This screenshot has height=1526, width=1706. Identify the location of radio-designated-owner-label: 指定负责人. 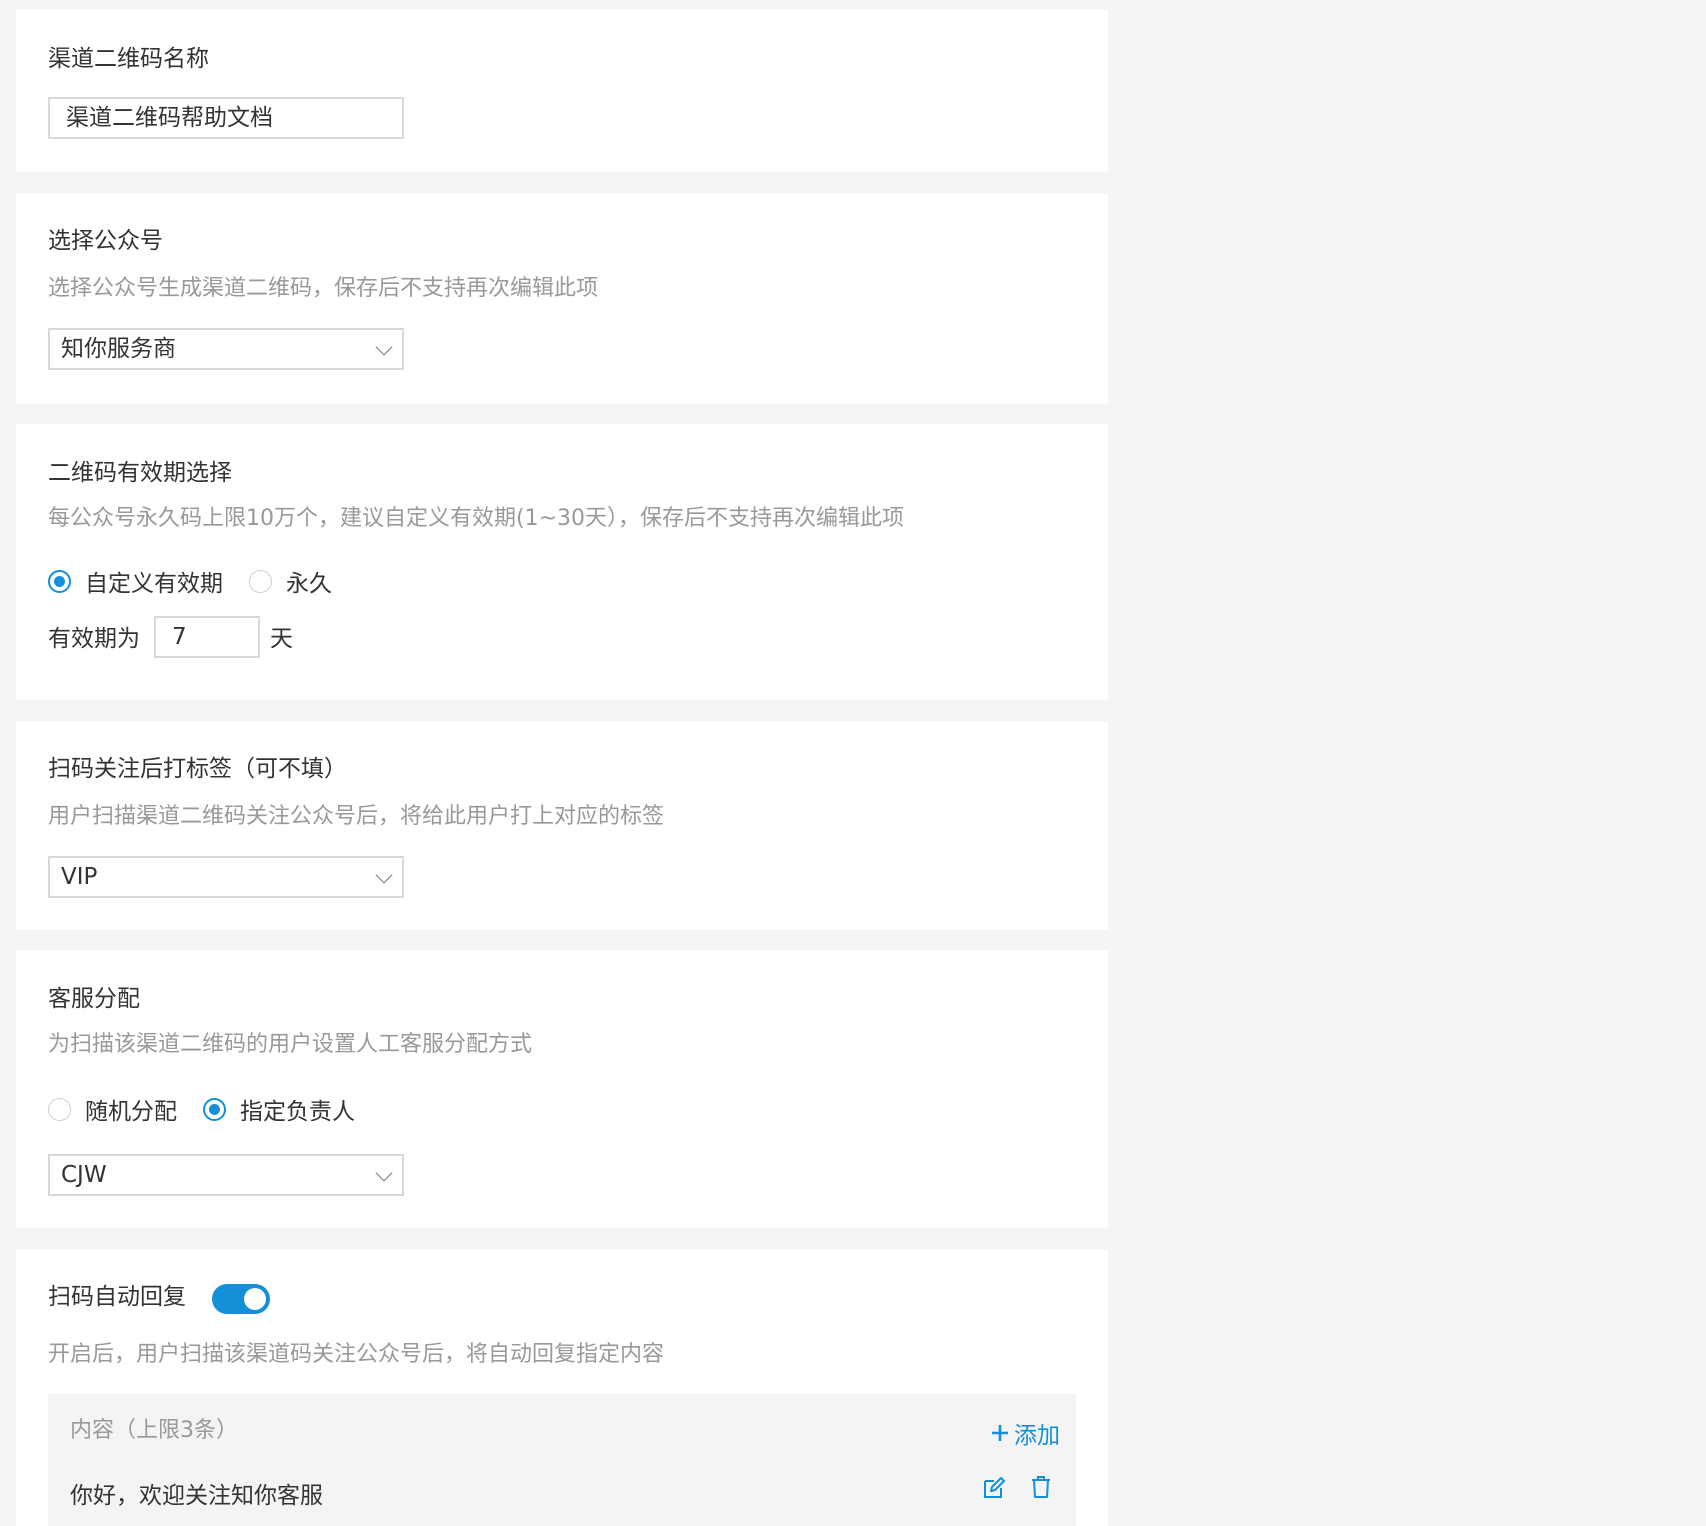
(297, 1109).